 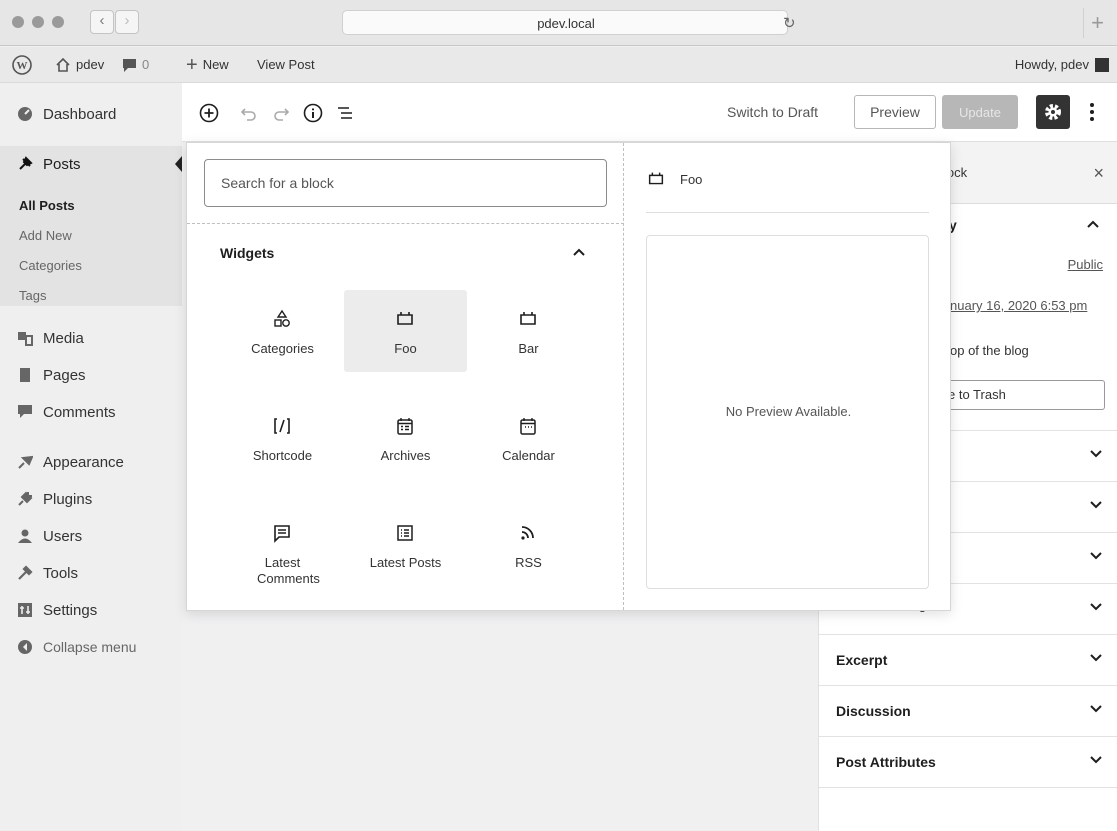 What do you see at coordinates (282, 438) in the screenshot?
I see `block-item-shortcode: Shortcode` at bounding box center [282, 438].